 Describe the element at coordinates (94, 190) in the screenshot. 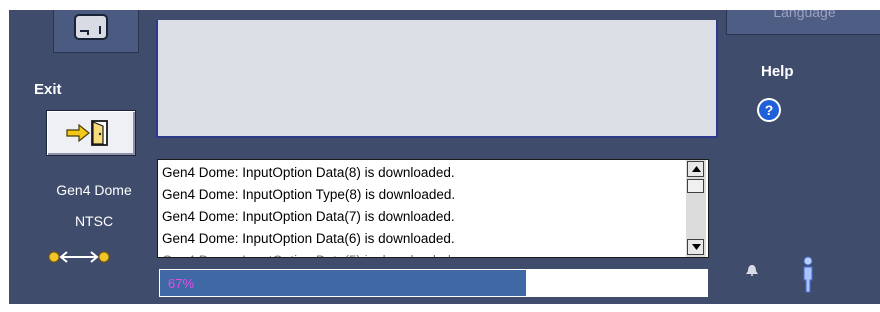

I see `device-name: Gen4 Dome` at that location.